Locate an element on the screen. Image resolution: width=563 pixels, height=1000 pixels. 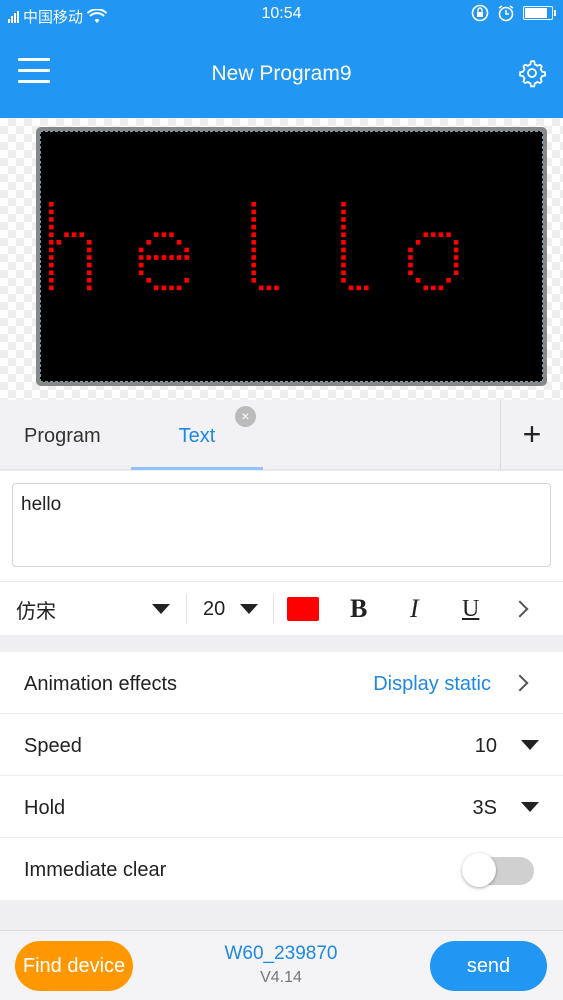
close-tab-icon: × is located at coordinates (245, 416).